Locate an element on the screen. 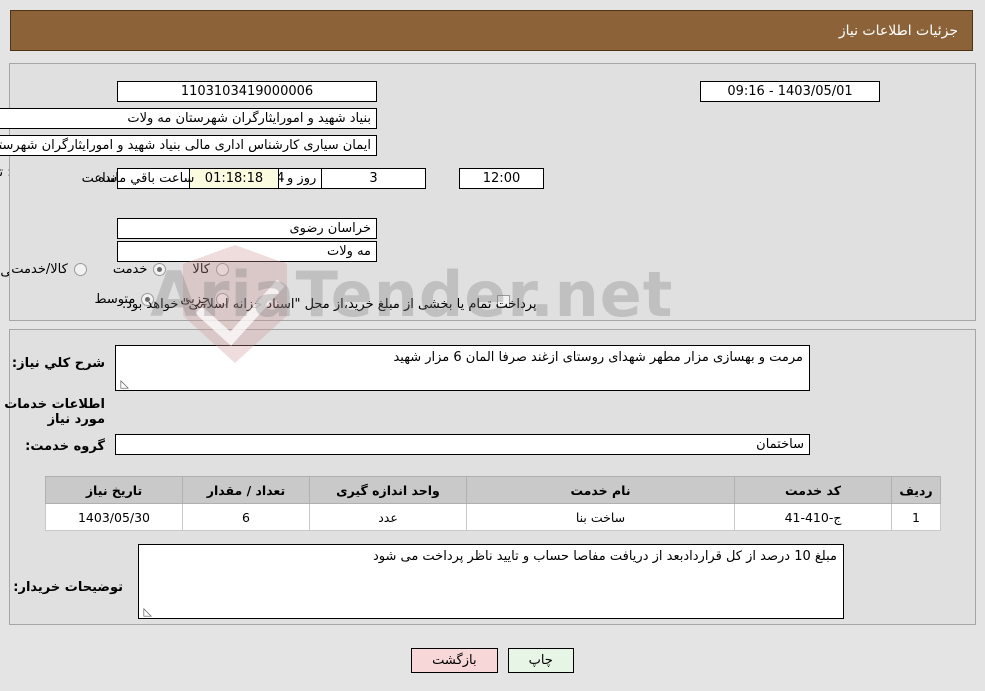 The image size is (985, 691). footer-button-bar: بازگشت چاپ is located at coordinates (492, 660).